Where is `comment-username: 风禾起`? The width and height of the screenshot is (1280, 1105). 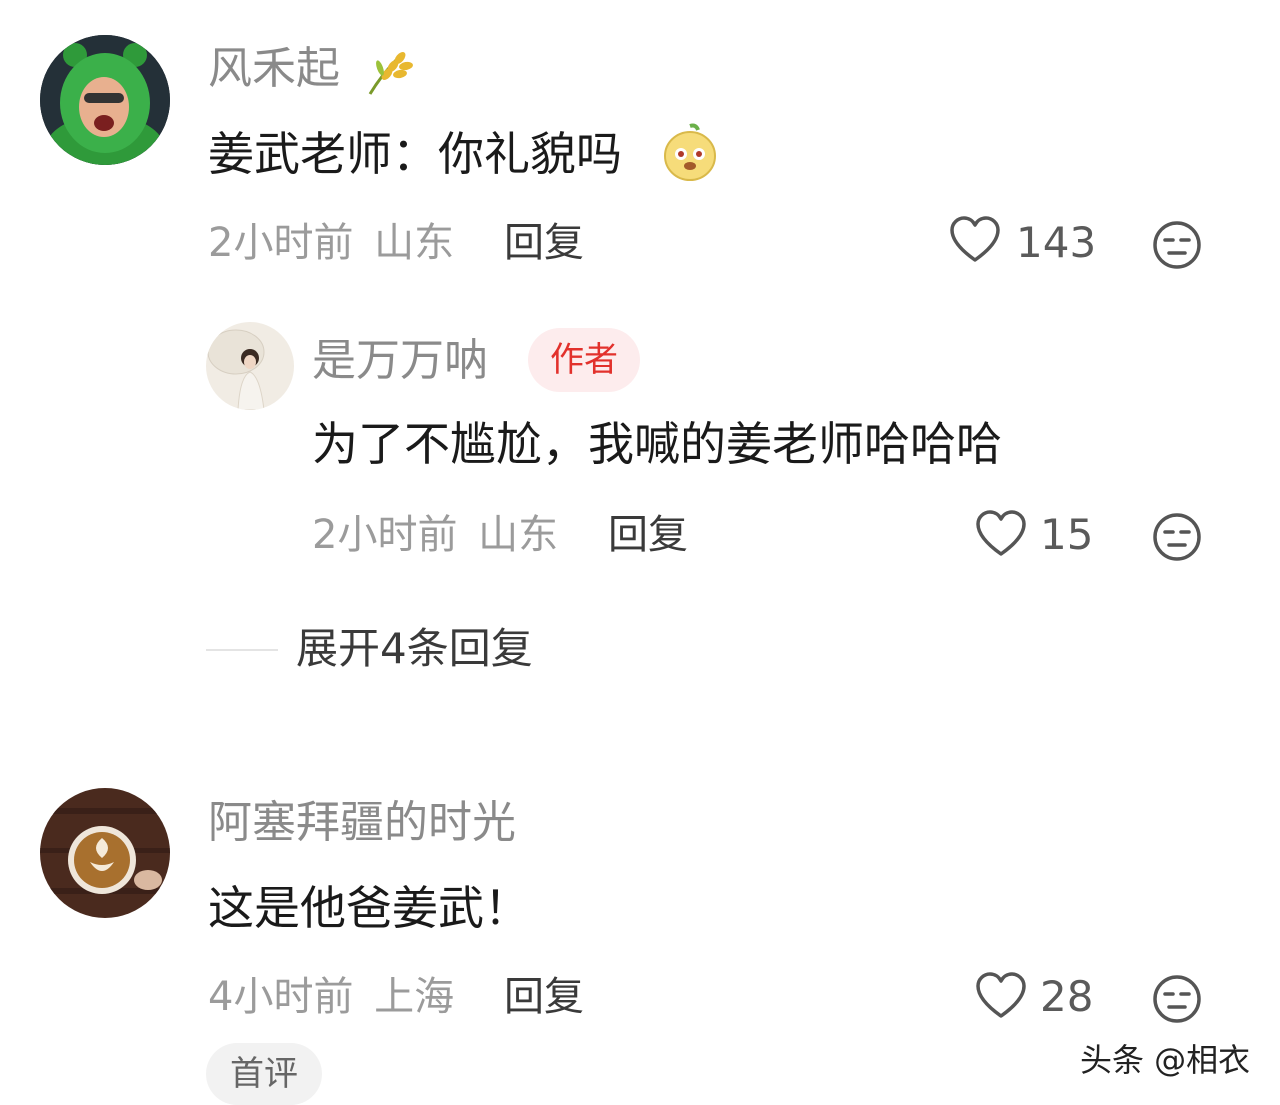
comment-username: 风禾起 is located at coordinates (274, 69).